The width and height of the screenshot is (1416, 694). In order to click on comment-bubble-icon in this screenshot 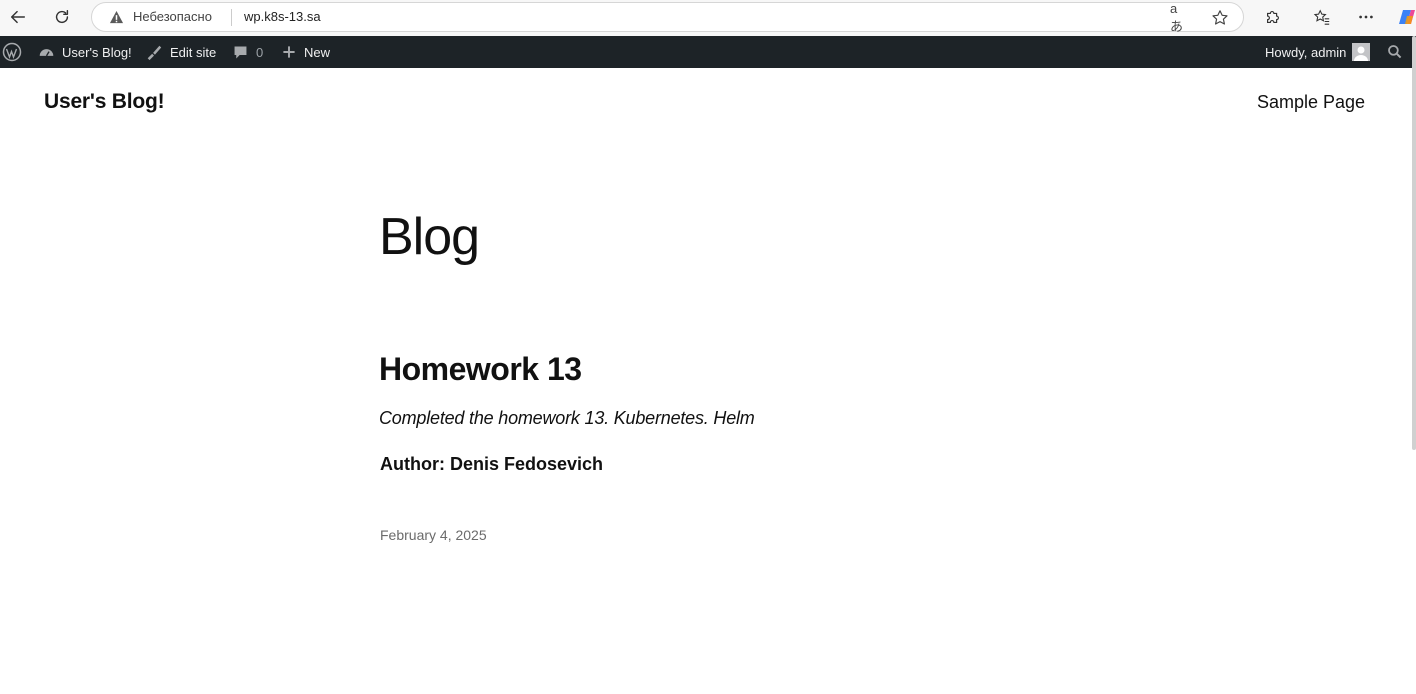, I will do `click(240, 52)`.